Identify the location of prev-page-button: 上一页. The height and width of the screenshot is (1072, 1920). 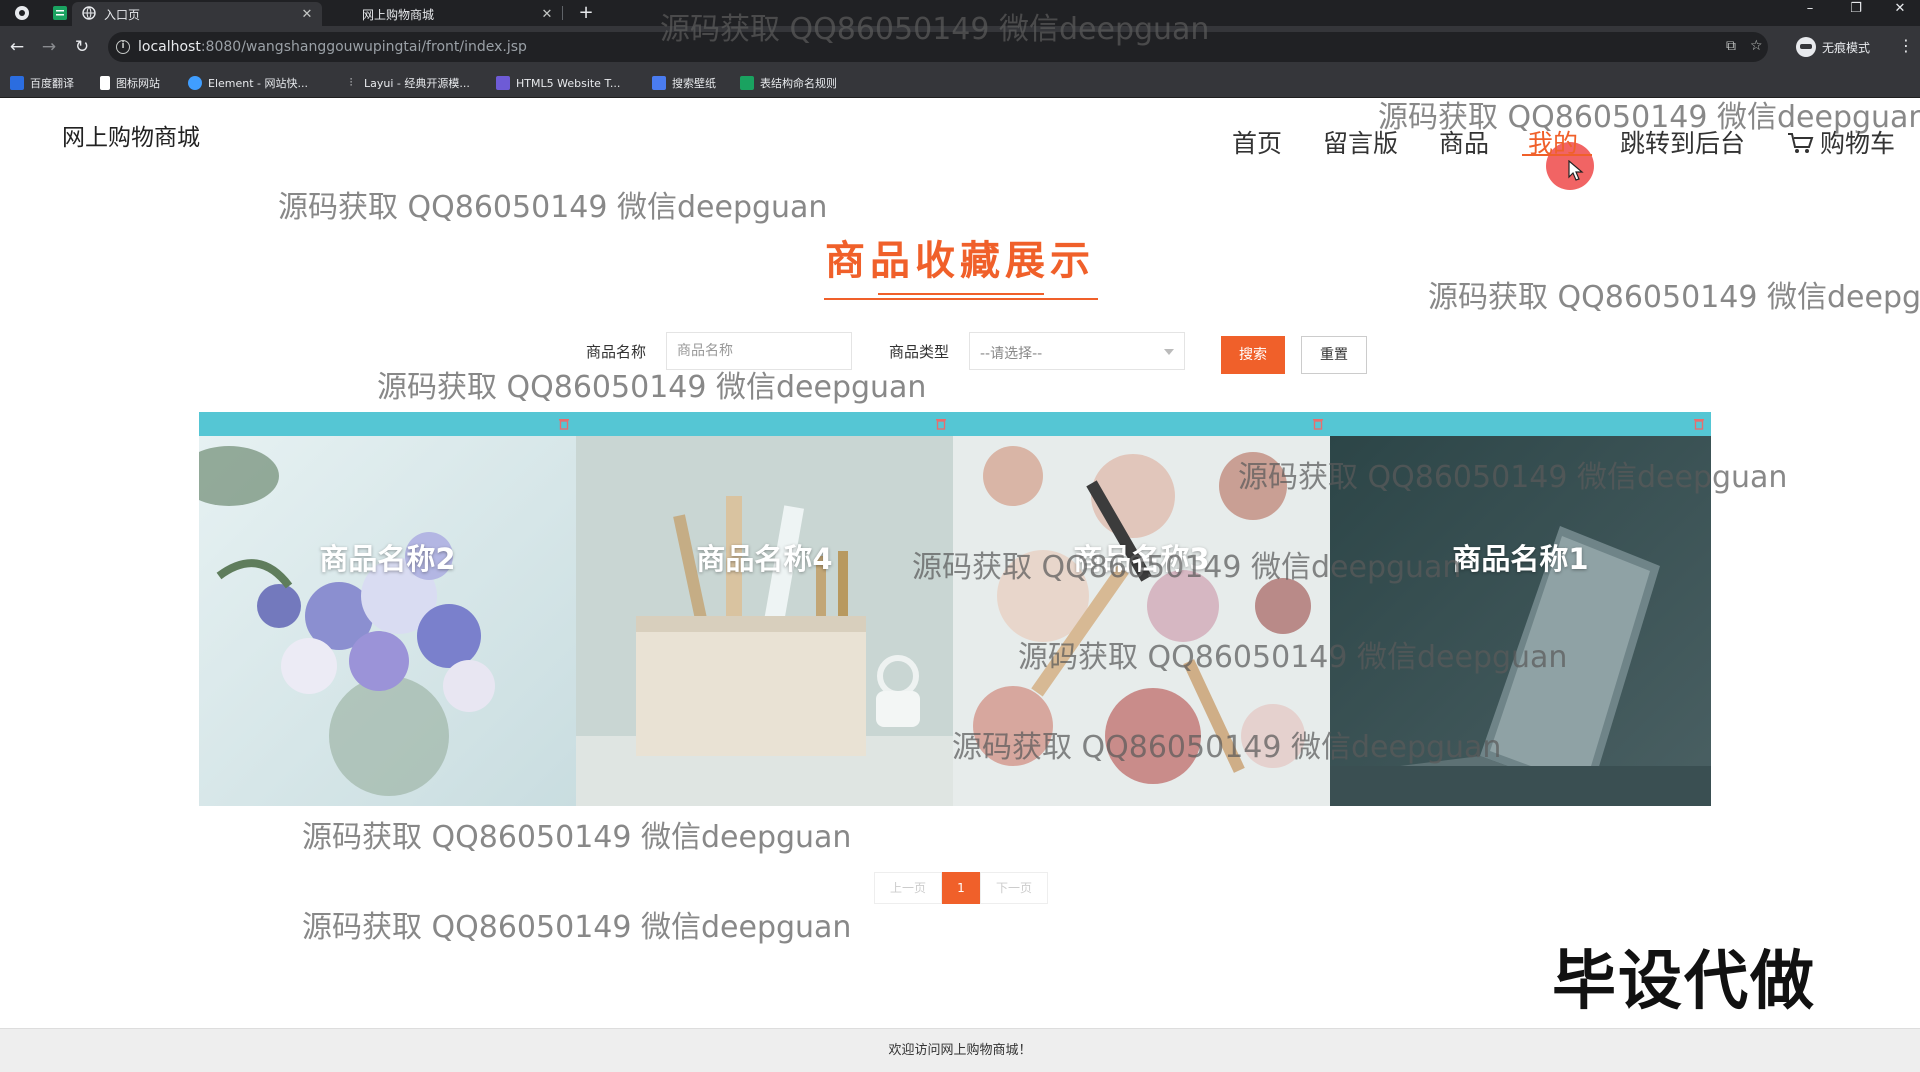
(908, 888).